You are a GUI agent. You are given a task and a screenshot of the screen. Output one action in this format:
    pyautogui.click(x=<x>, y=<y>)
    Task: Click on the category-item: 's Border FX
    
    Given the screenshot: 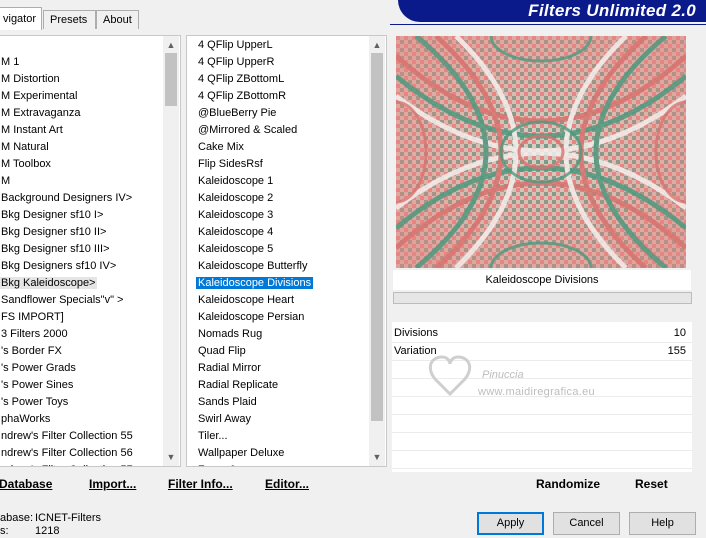 What is the action you would take?
    pyautogui.click(x=67, y=351)
    